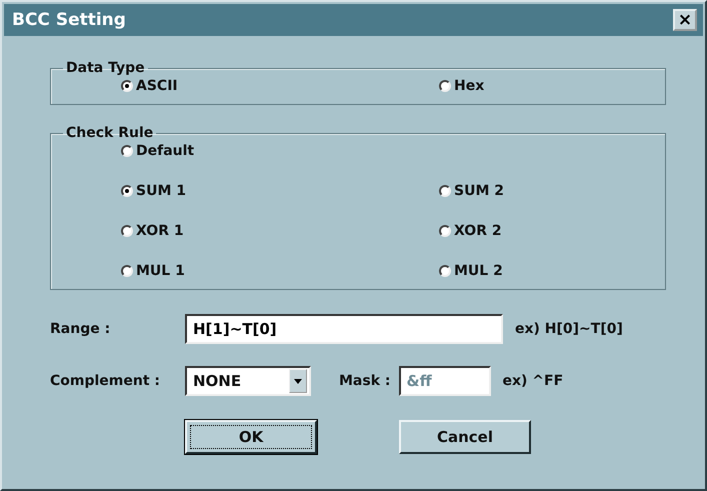 The image size is (707, 491). I want to click on group-title: Check Rule, so click(109, 133).